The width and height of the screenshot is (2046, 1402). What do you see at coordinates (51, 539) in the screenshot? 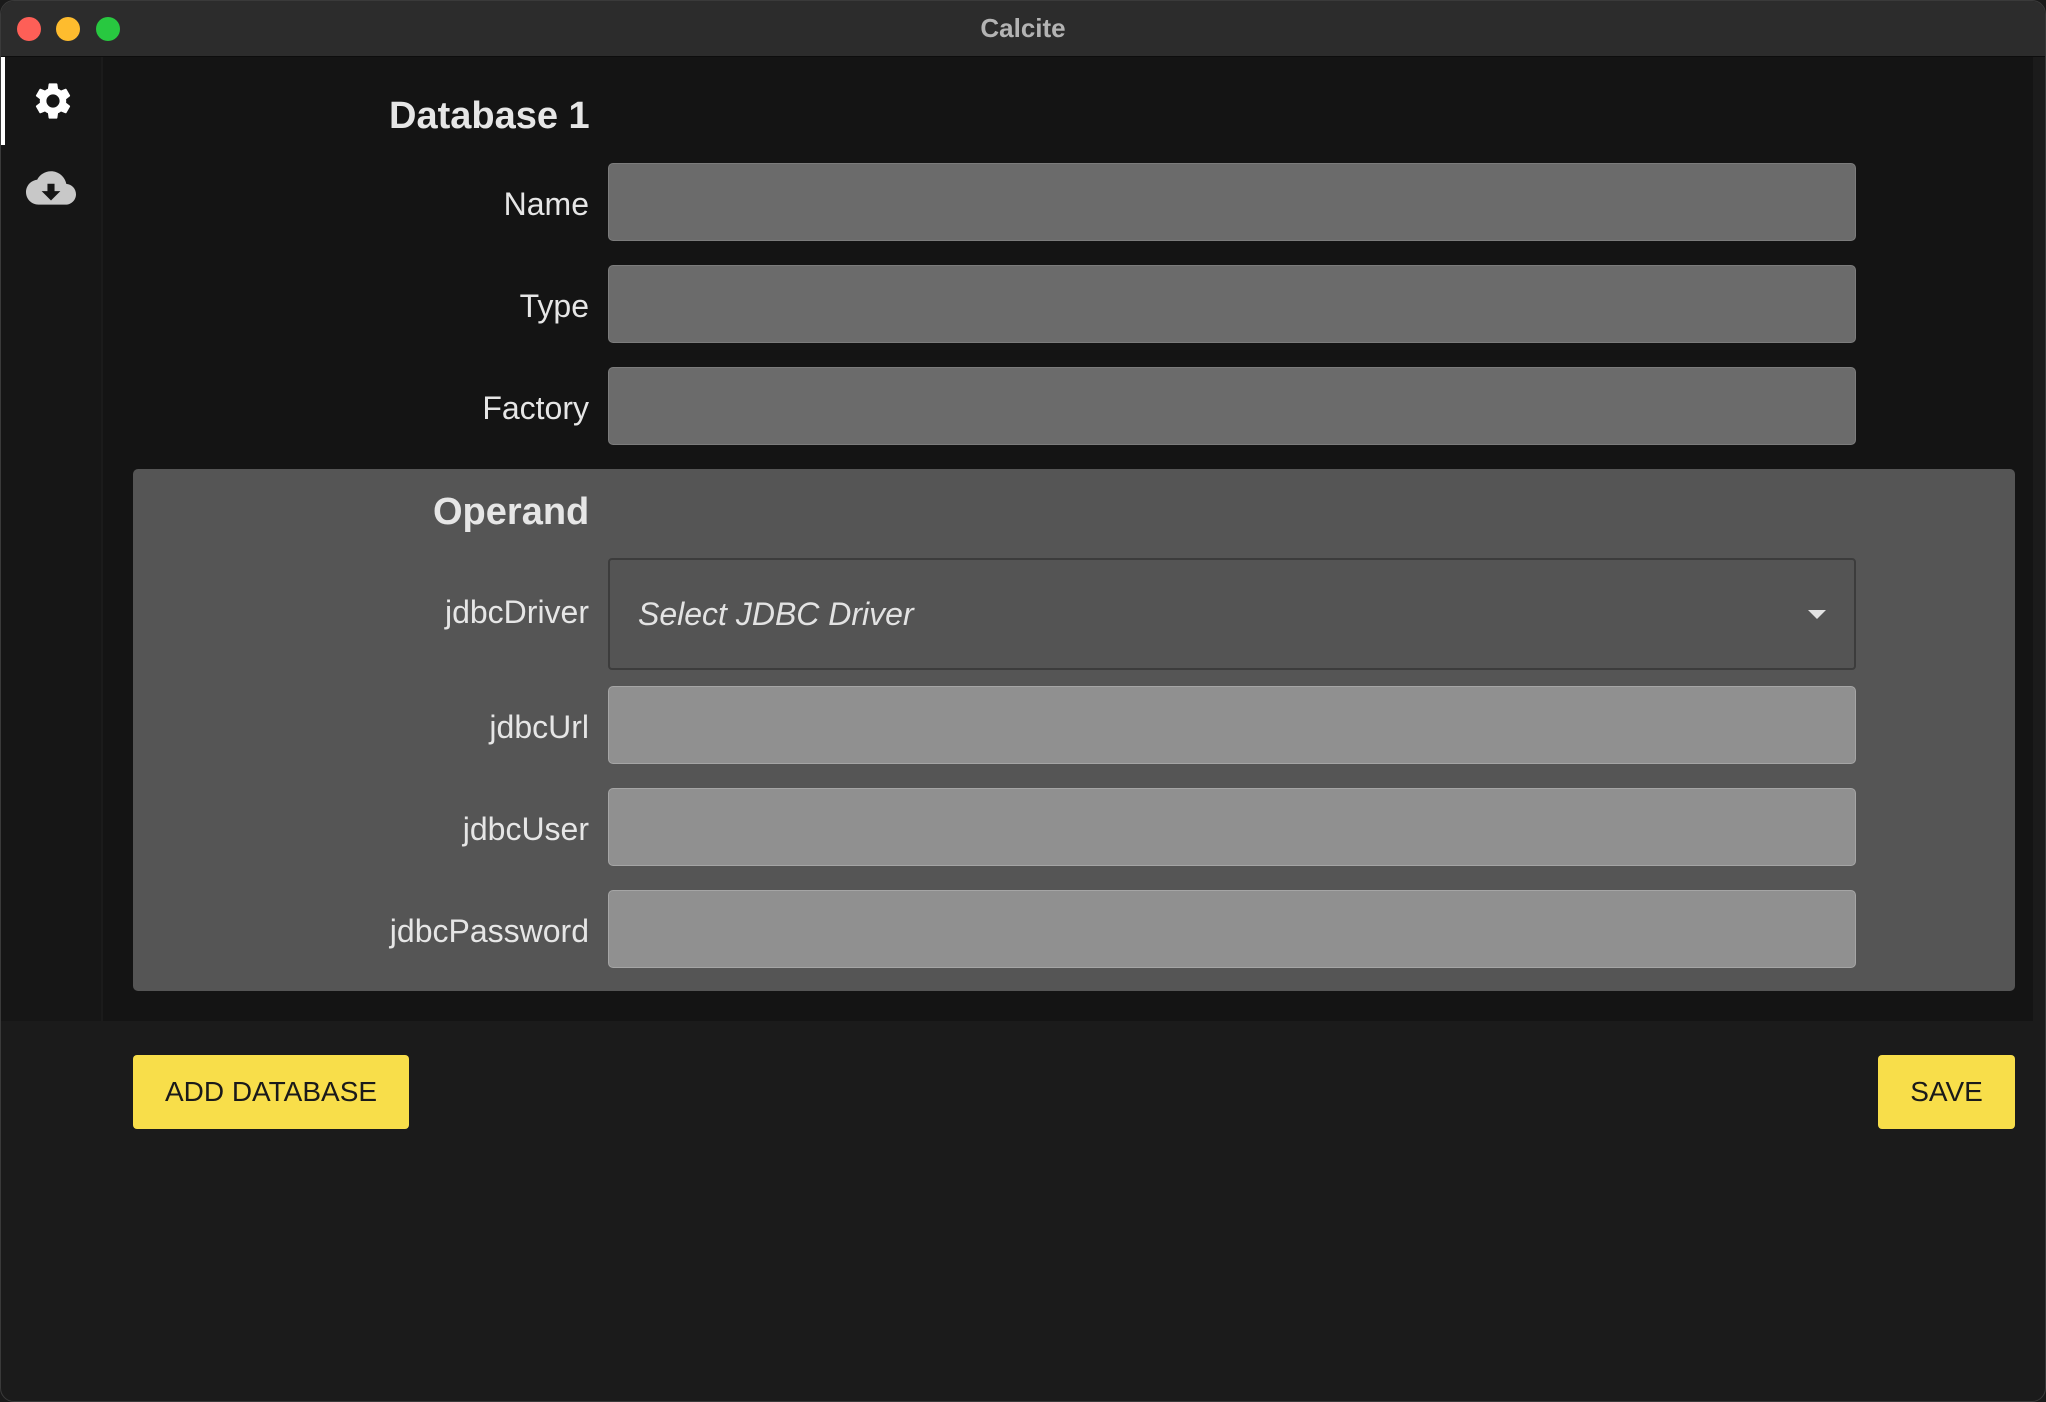
I see `sidebar` at bounding box center [51, 539].